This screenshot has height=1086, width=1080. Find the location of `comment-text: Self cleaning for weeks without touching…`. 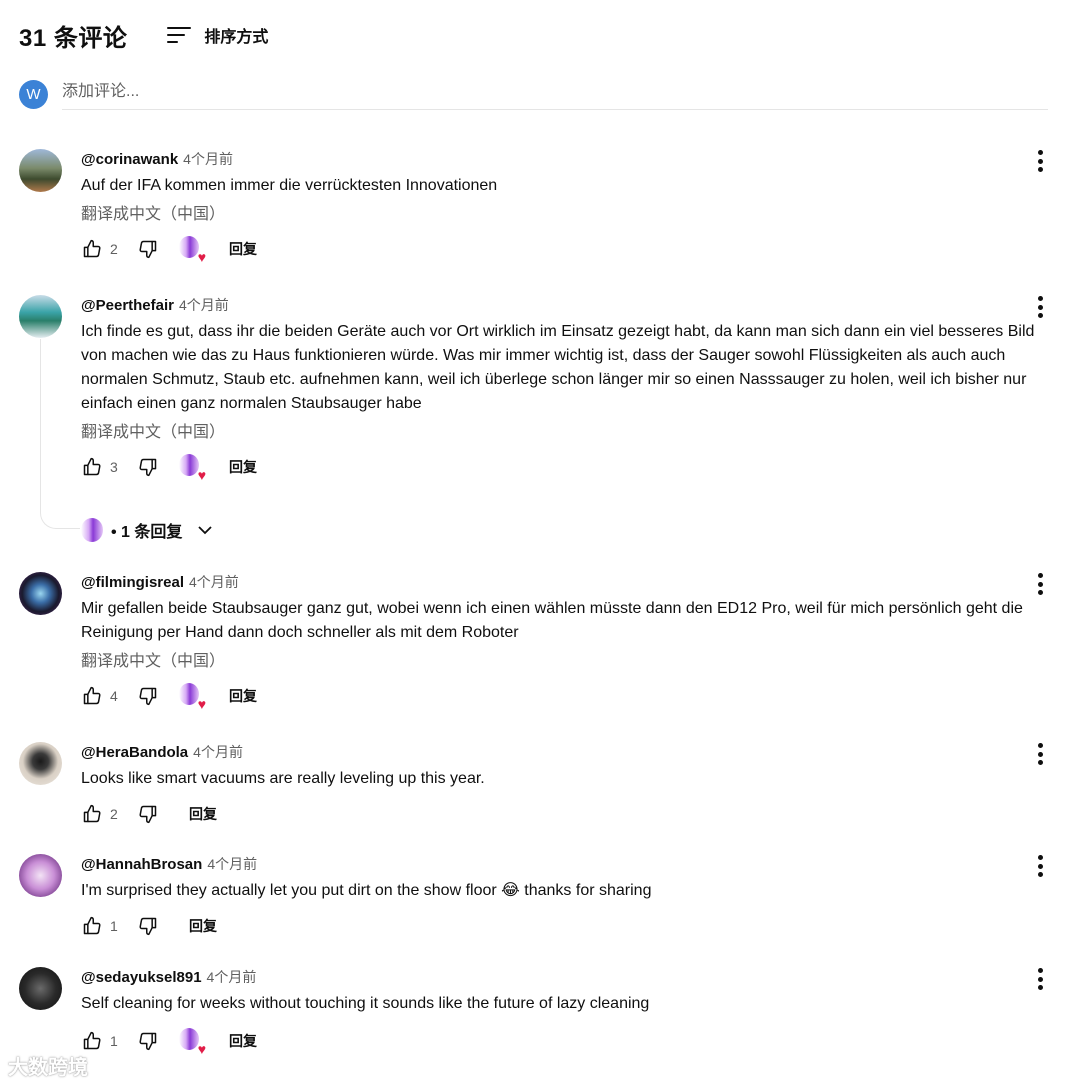

comment-text: Self cleaning for weeks without touching… is located at coordinates (365, 1003).